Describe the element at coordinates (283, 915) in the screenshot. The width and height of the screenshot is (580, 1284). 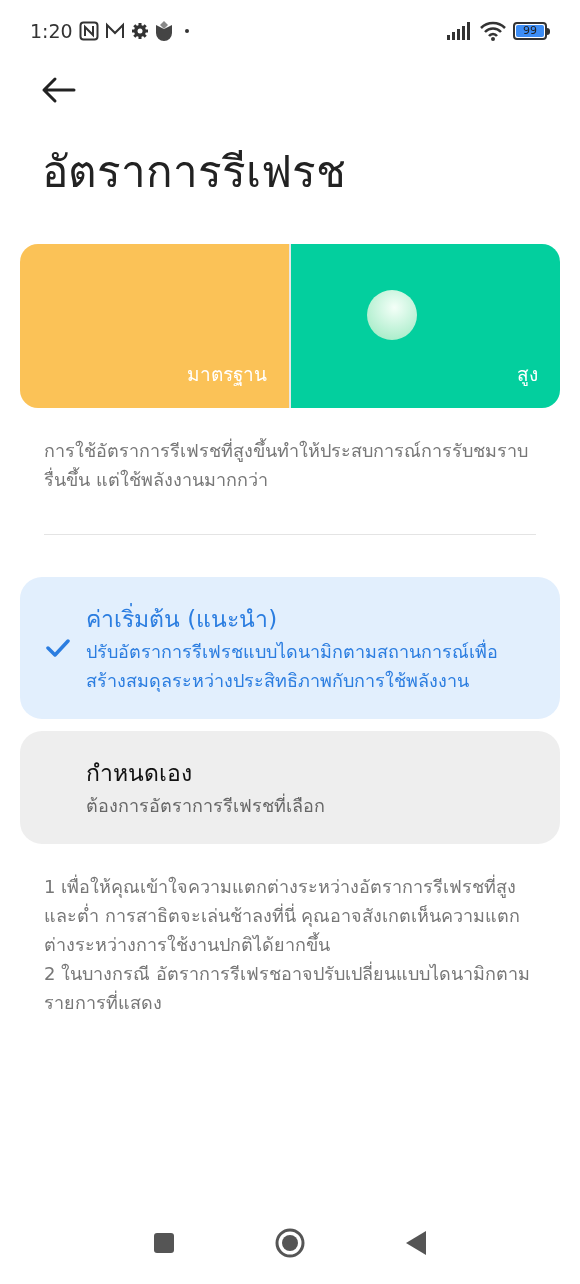
I see `footnote-text: 1 เพื่อให้คุณเข้าใจความแตกต่างระหว่างอัตราการรีเฟรชที่สูงและต่ำ การสาธิตจะเล่นช้าลงที่นี่ คุณอาจสังเกตเห็นความแตกต่างระหว่างการใช้งานปกติได้ยากขึ้น` at that location.